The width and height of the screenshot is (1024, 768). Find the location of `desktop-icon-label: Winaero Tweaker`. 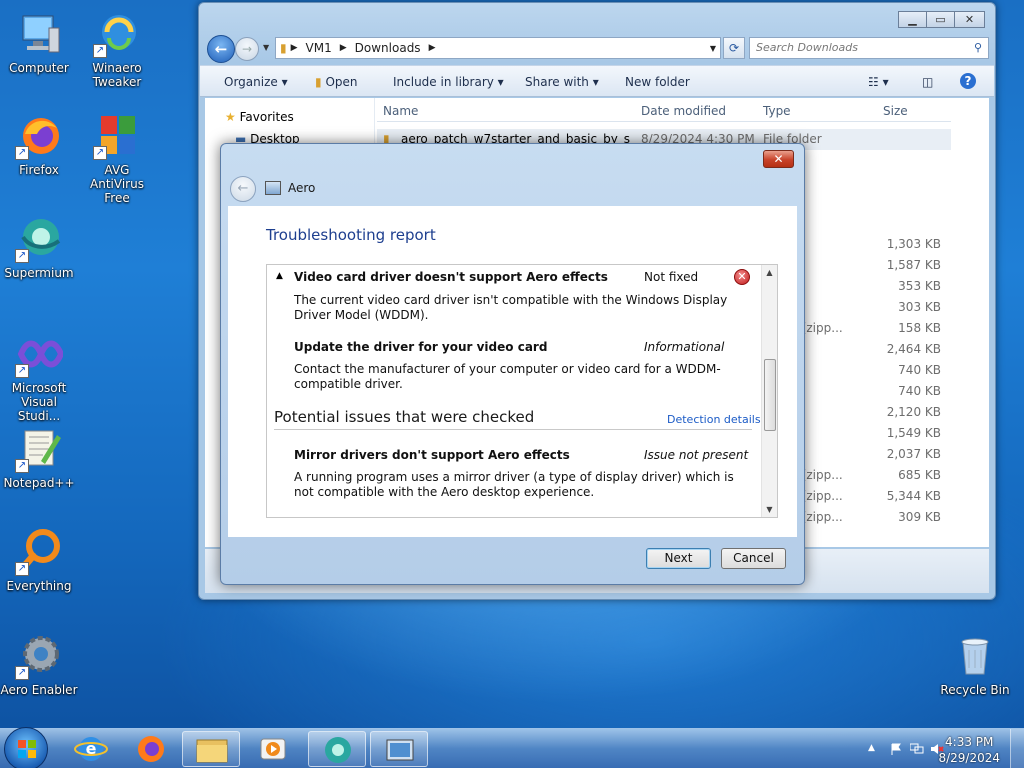

desktop-icon-label: Winaero Tweaker is located at coordinates (117, 75).